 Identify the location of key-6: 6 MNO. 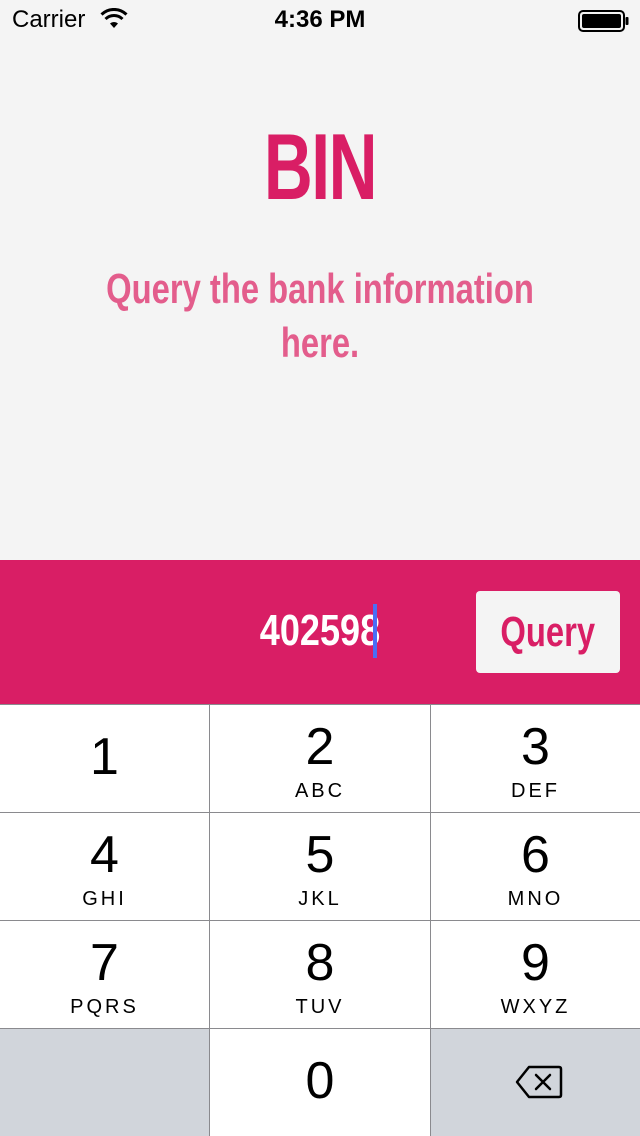
(535, 866).